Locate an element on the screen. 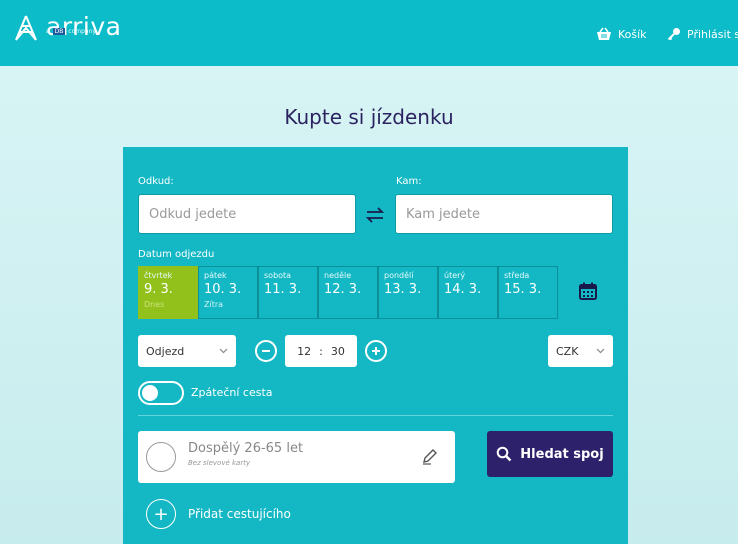  search-button-label: Hledat spoj is located at coordinates (562, 454).